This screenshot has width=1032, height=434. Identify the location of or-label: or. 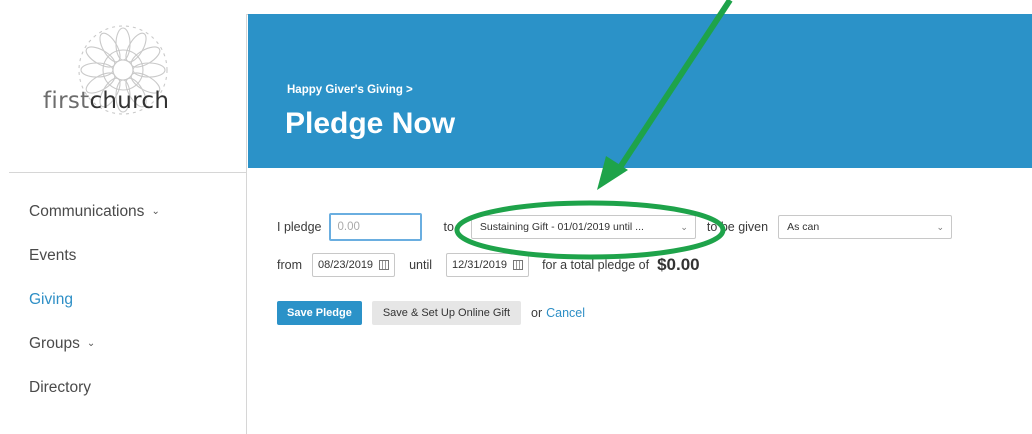
(537, 313).